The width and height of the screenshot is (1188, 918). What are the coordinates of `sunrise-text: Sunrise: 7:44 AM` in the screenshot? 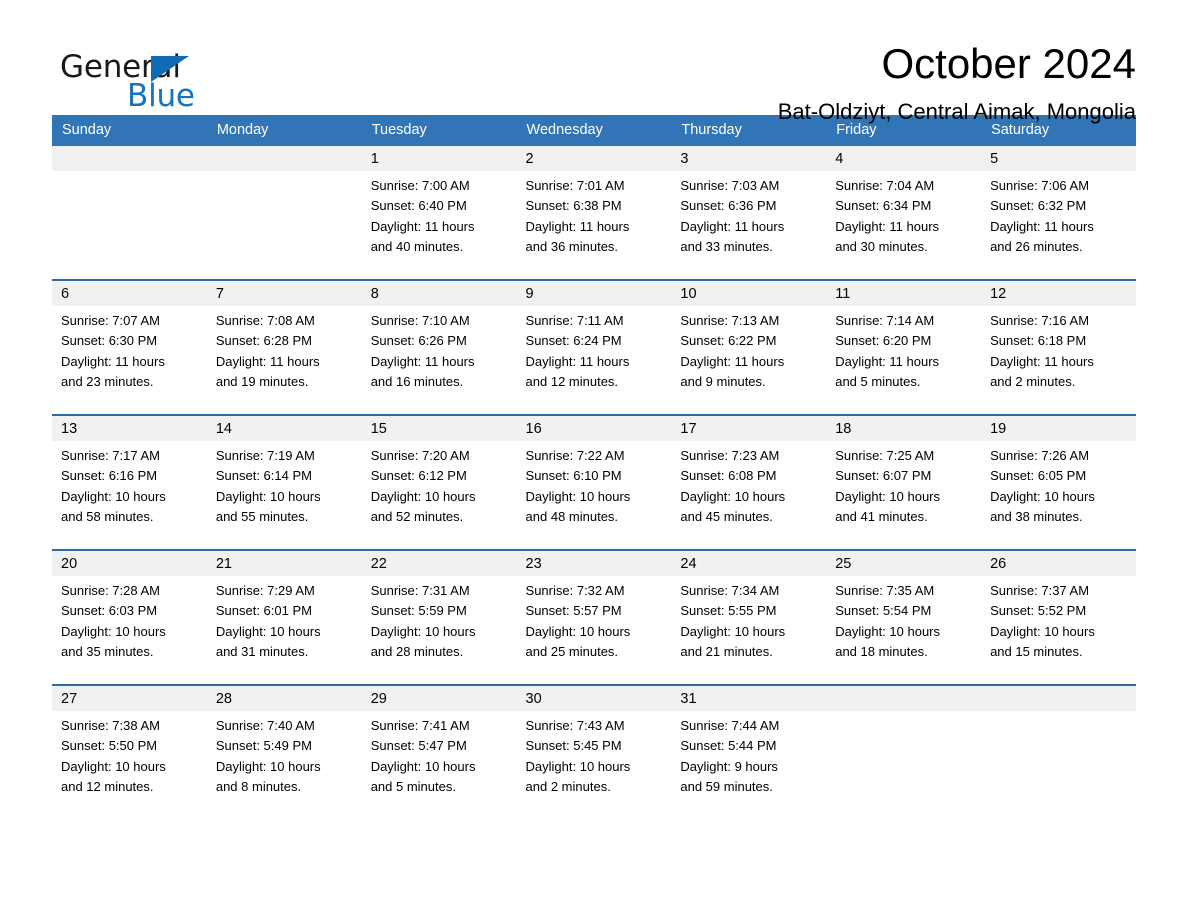 It's located at (730, 725).